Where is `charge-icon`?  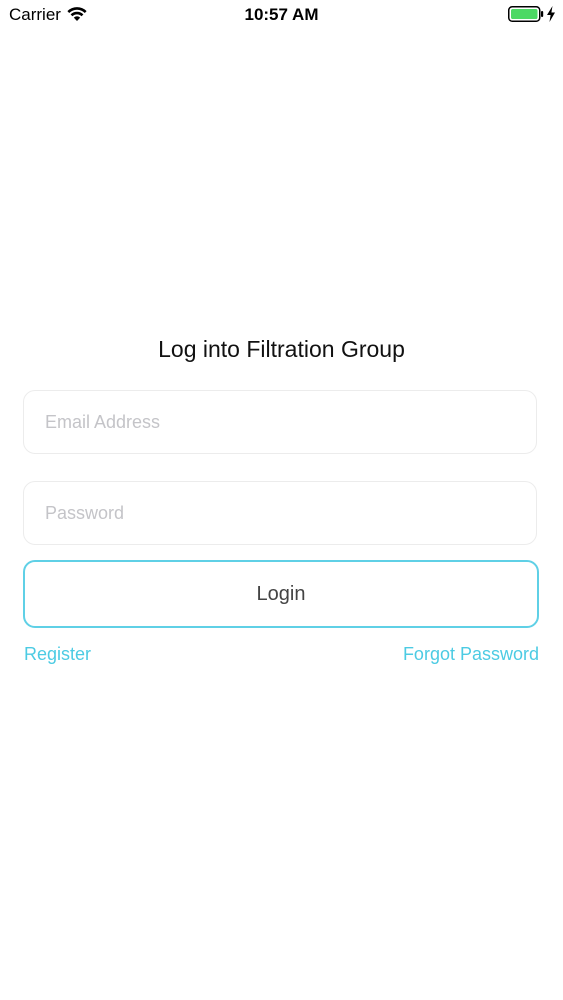
charge-icon is located at coordinates (551, 14).